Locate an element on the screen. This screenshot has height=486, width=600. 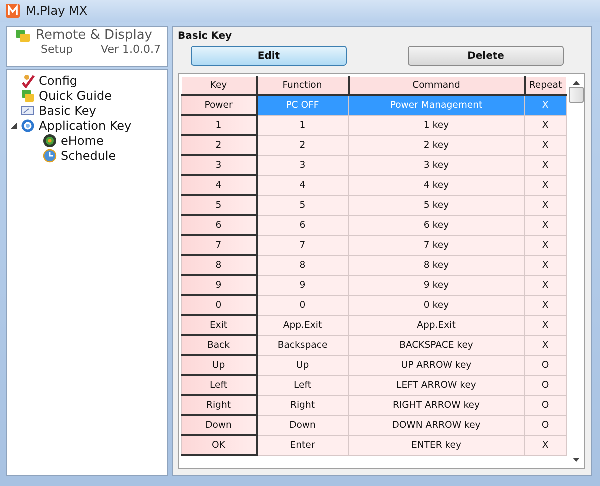
action-button: Delete is located at coordinates (486, 56).